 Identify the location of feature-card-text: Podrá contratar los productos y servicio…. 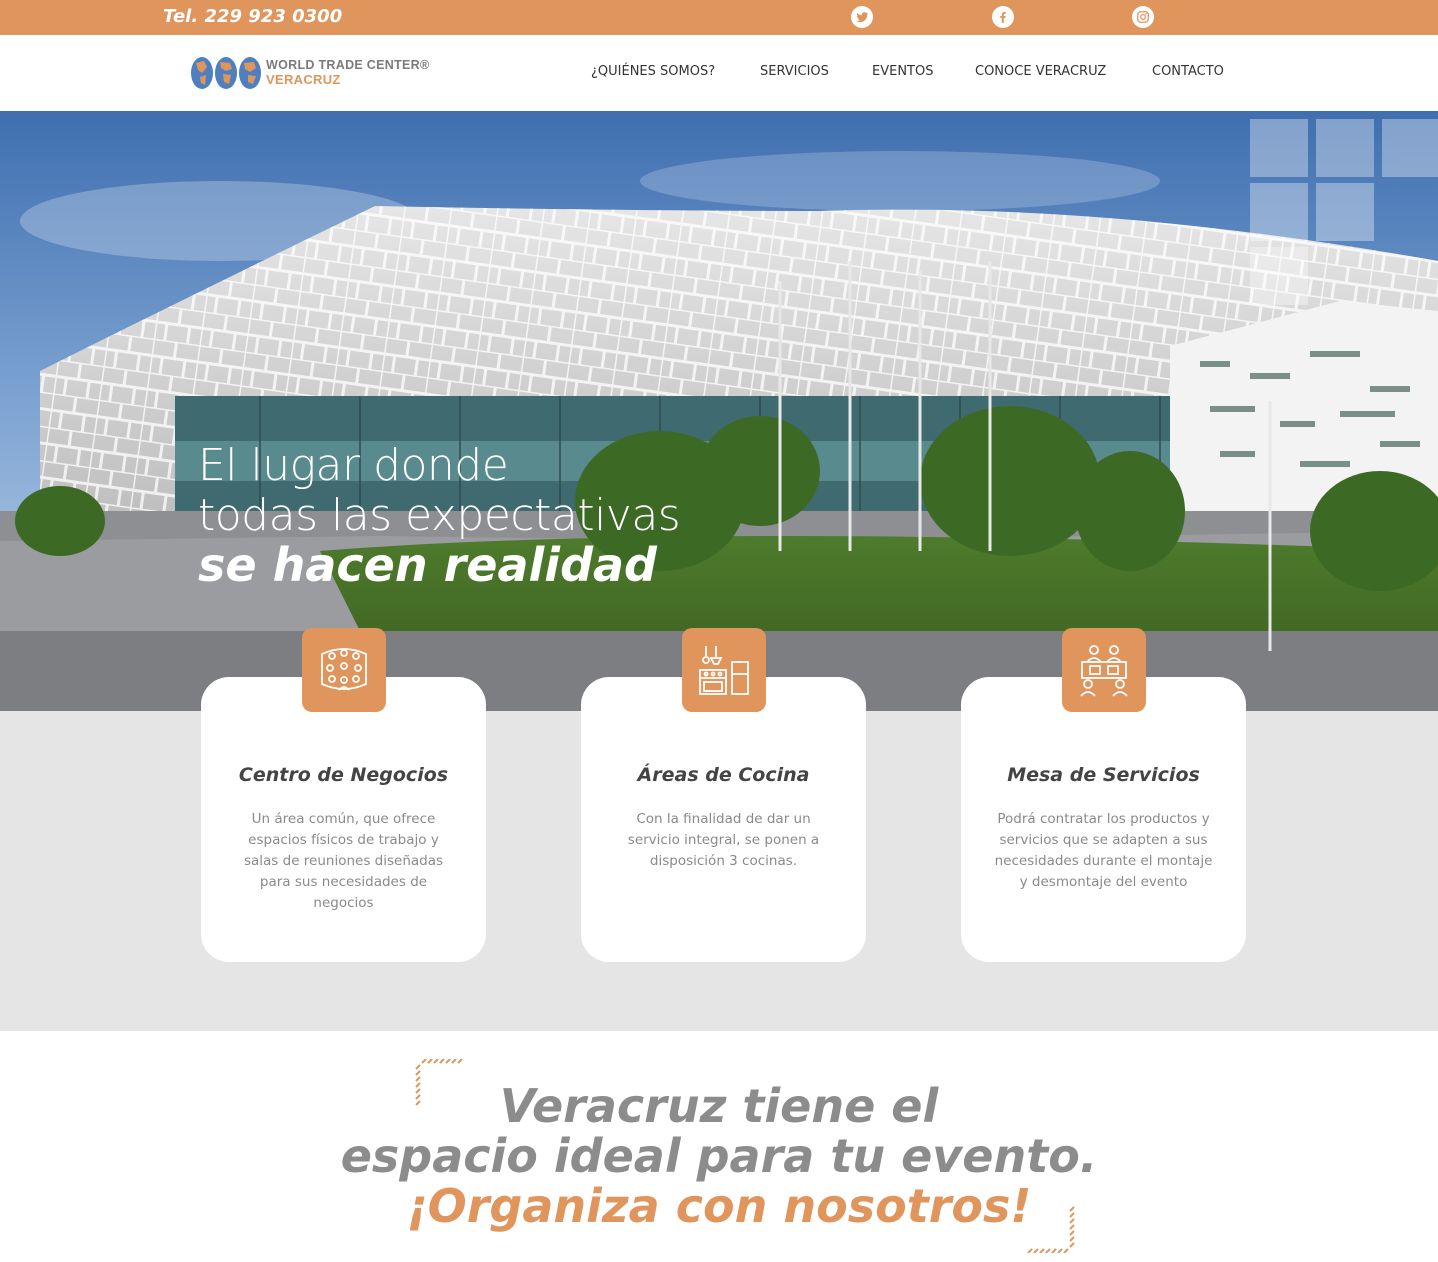
(1103, 850).